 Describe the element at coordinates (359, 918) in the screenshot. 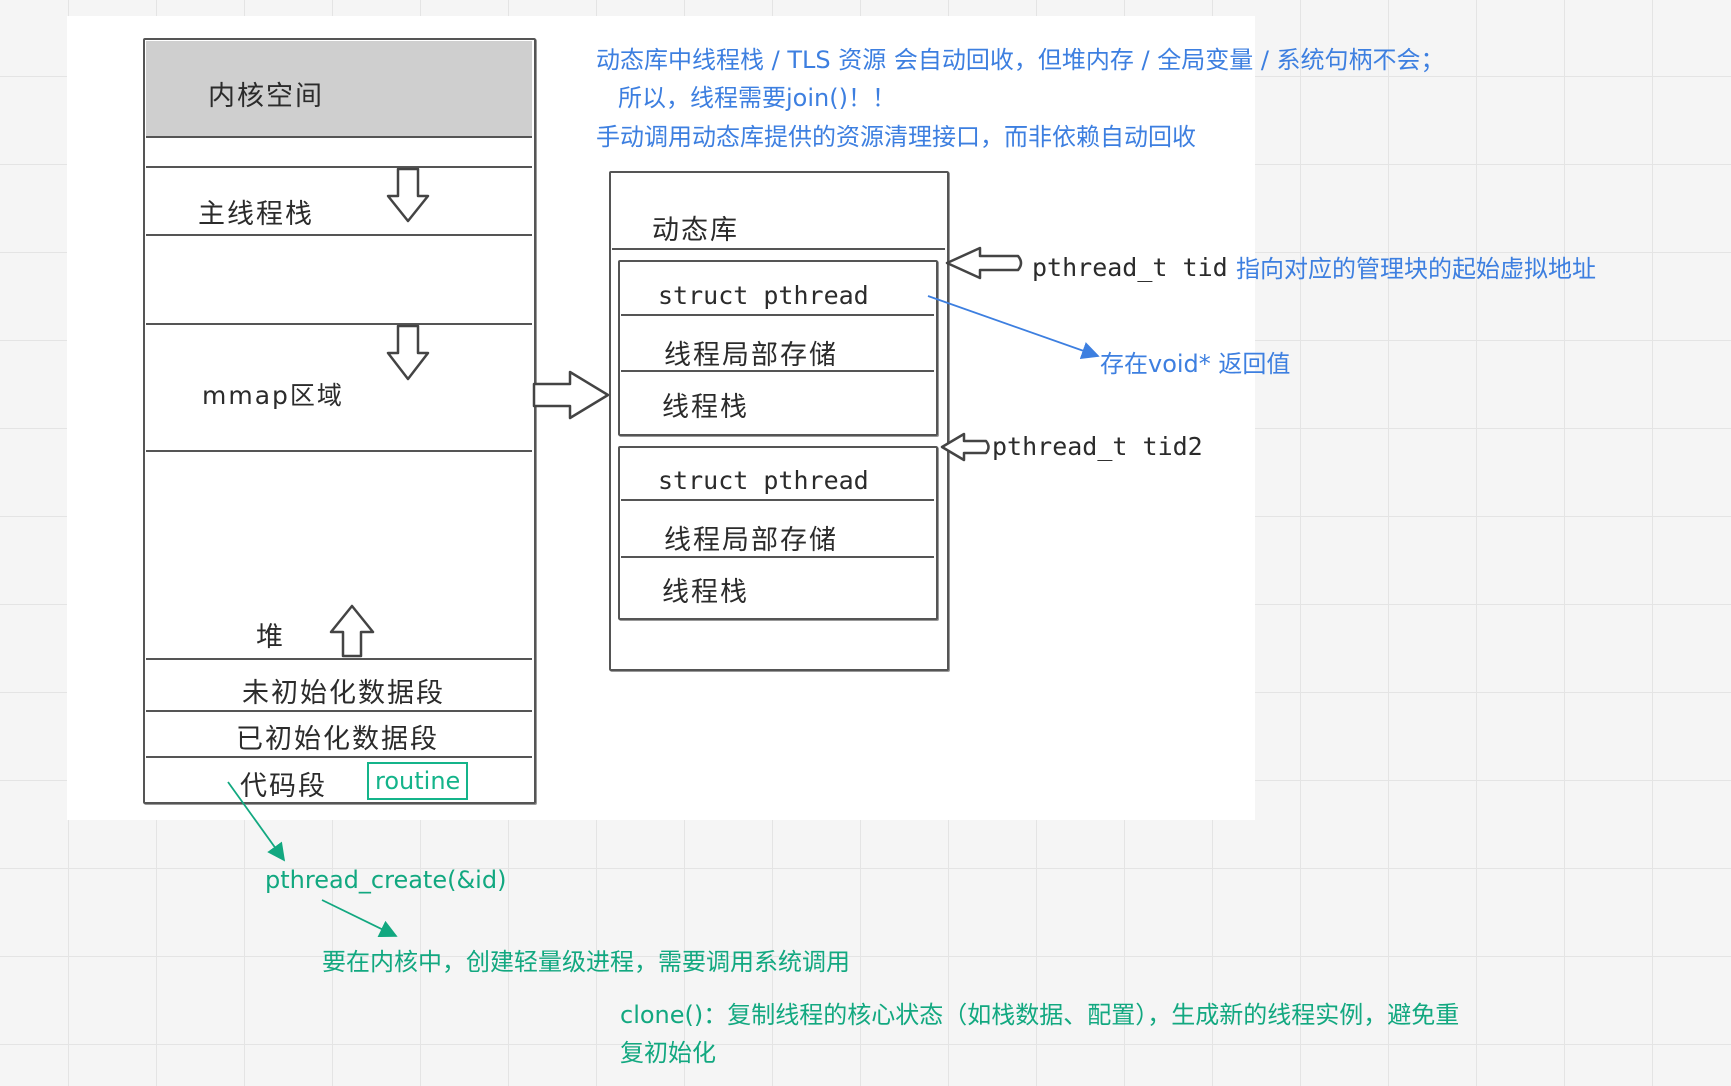

I see `create-to-syscall-arrow` at that location.